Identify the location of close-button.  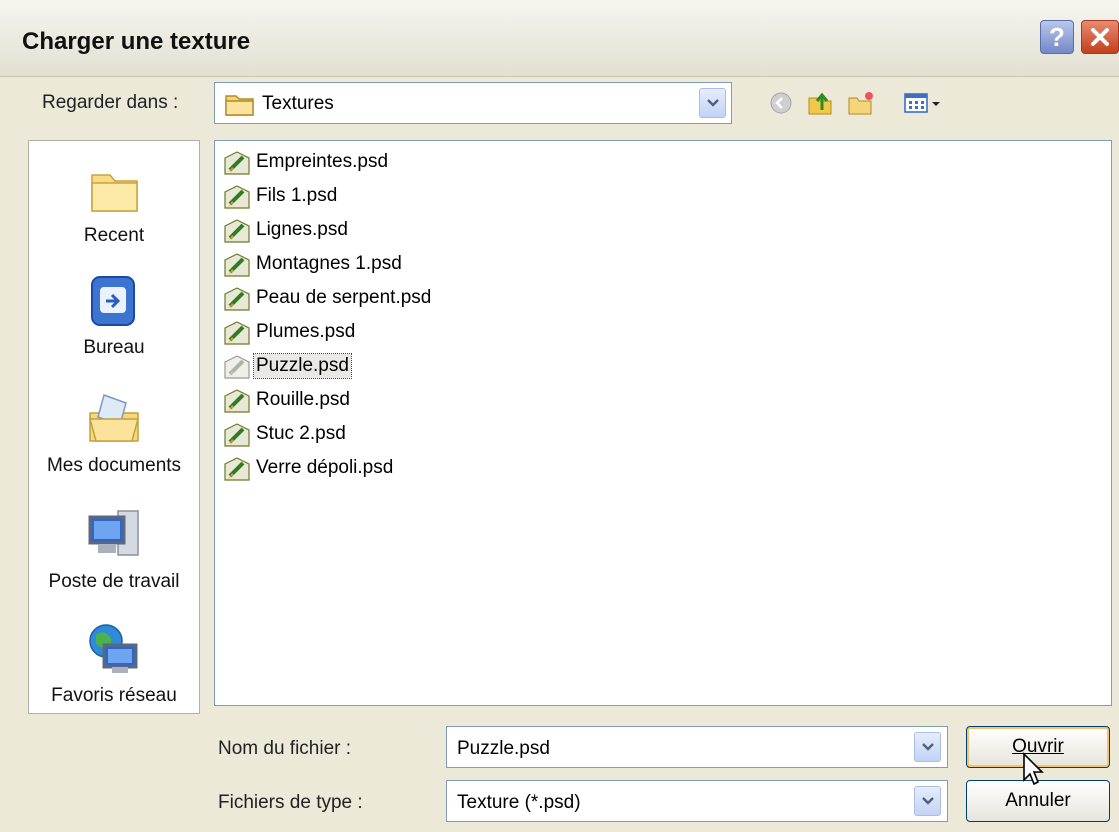
(1100, 37).